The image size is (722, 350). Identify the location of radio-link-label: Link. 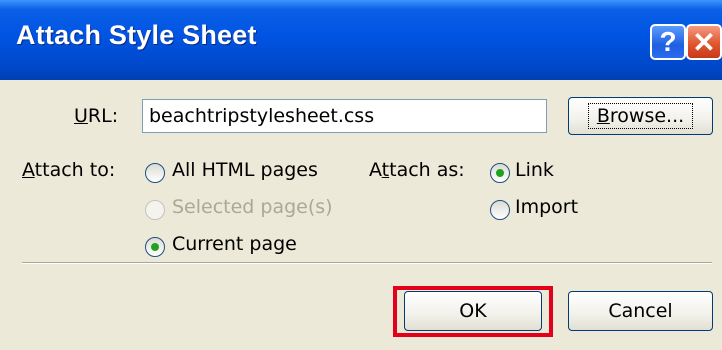
(534, 170).